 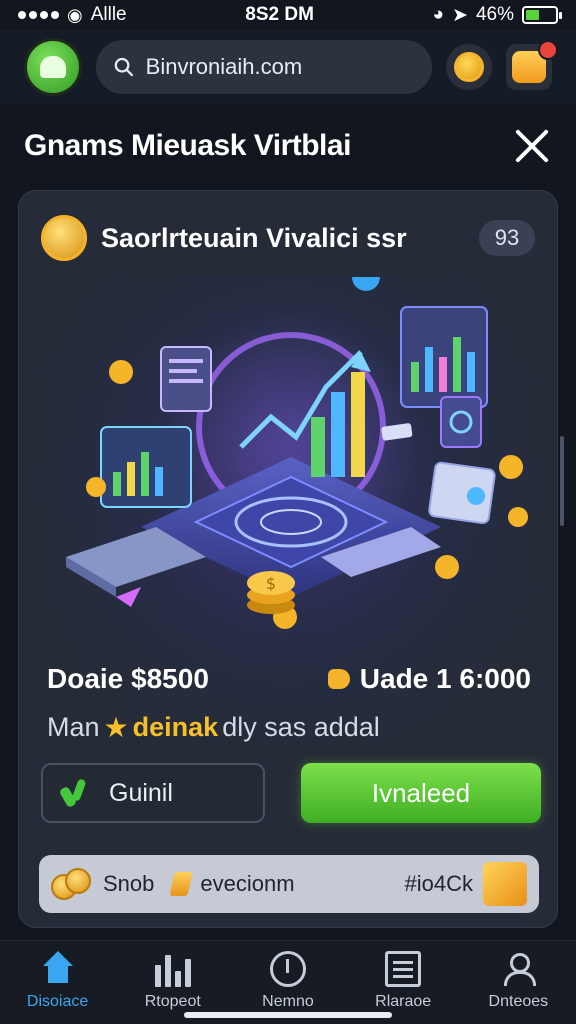 I want to click on nav-label: Rtopeot, so click(x=172, y=1001).